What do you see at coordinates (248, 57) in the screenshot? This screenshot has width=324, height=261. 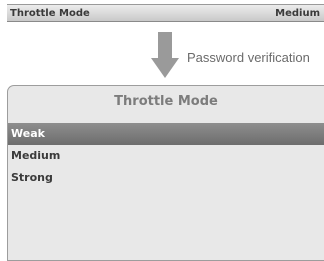 I see `password-verification-caption: Password verification` at bounding box center [248, 57].